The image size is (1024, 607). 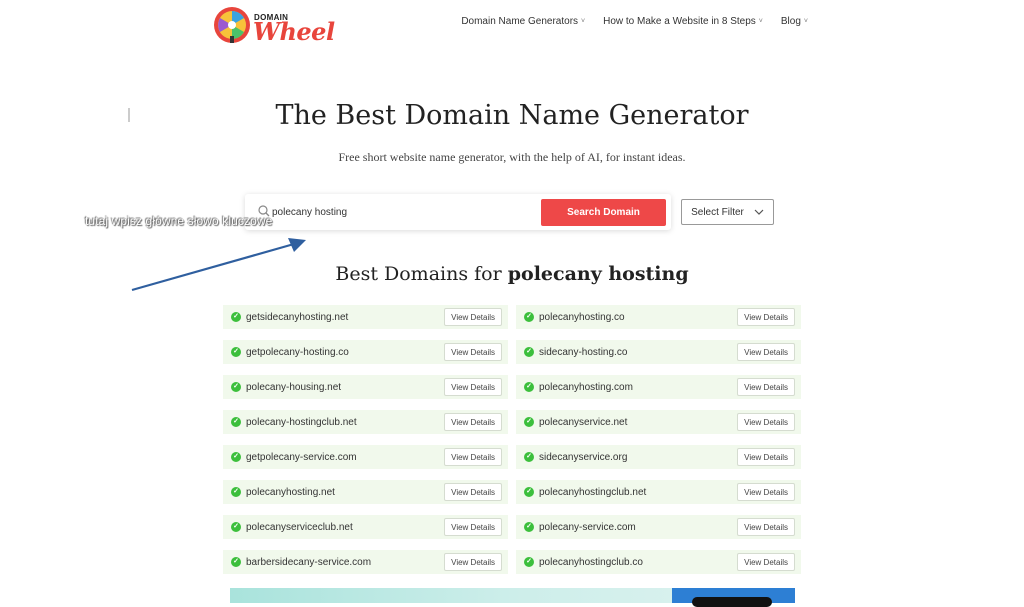 I want to click on domain-result-row: ✓ polecanyserviceclub.net View Details, so click(x=365, y=527).